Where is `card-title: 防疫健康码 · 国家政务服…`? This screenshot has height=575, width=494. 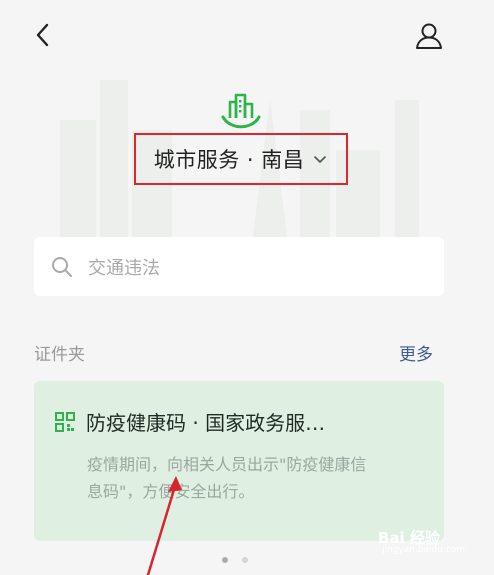
card-title: 防疫健康码 · 国家政务服… is located at coordinates (206, 423).